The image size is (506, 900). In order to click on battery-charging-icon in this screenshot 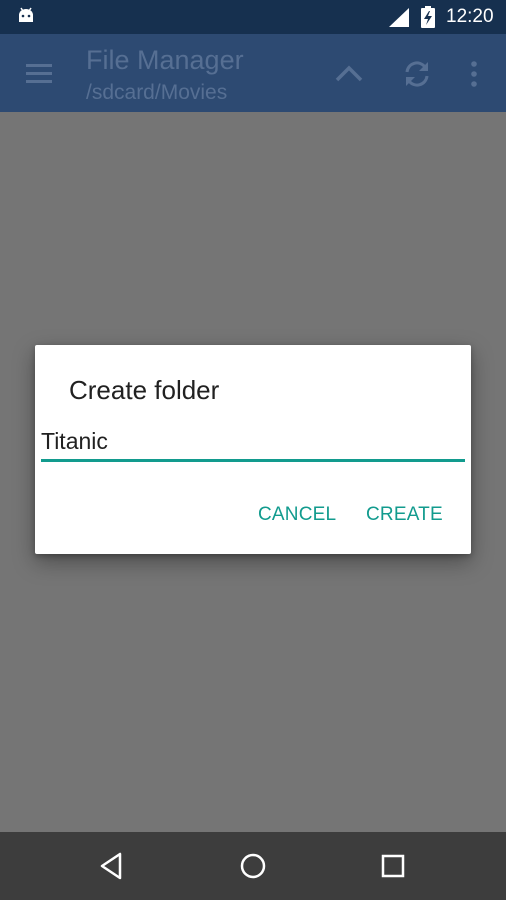, I will do `click(428, 17)`.